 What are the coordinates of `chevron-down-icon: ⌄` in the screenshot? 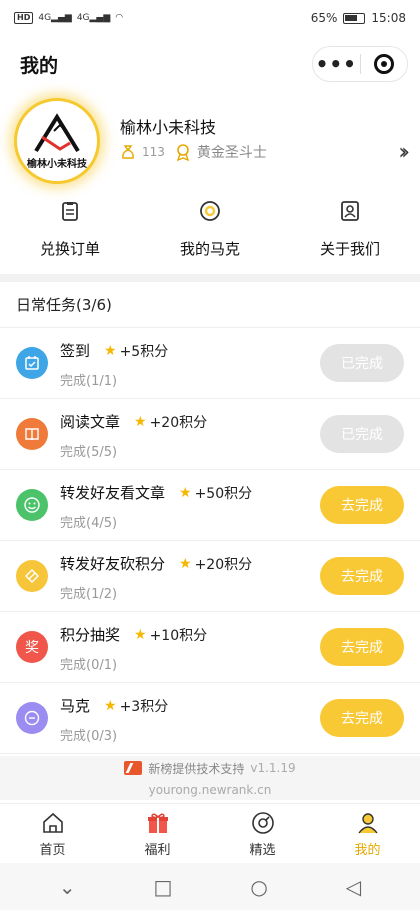 It's located at (67, 887).